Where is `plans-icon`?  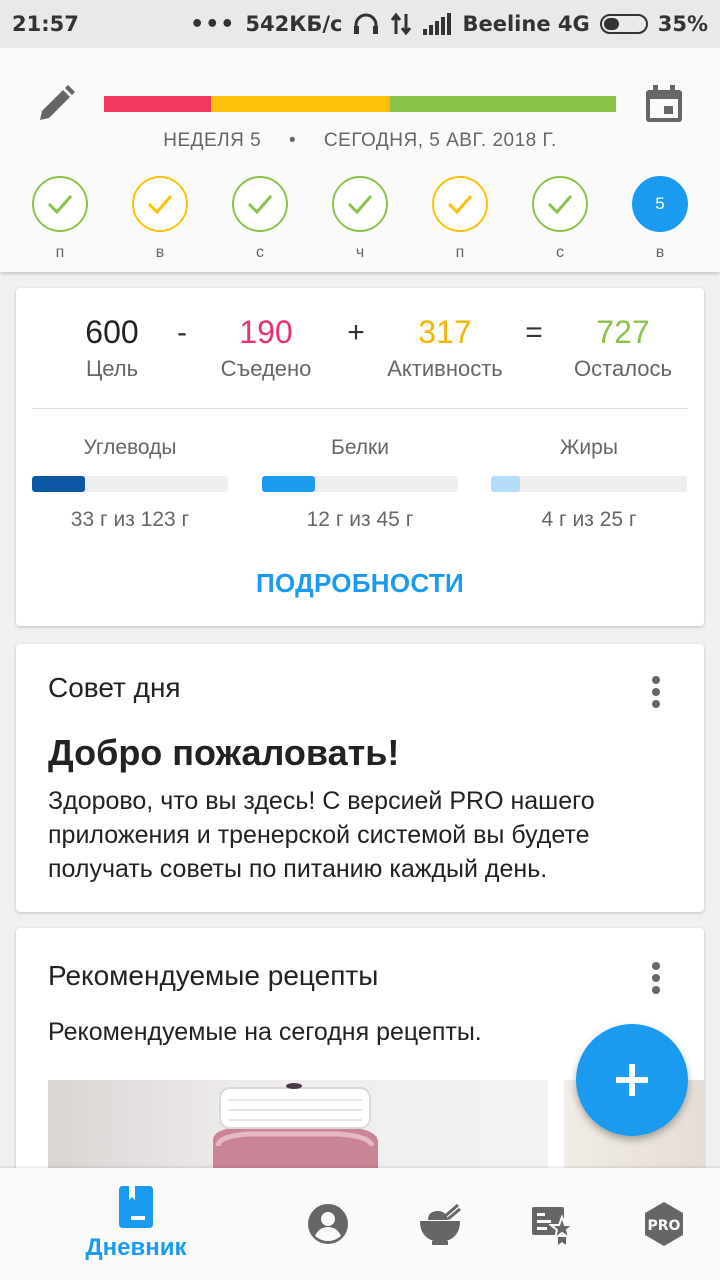 plans-icon is located at coordinates (553, 1226).